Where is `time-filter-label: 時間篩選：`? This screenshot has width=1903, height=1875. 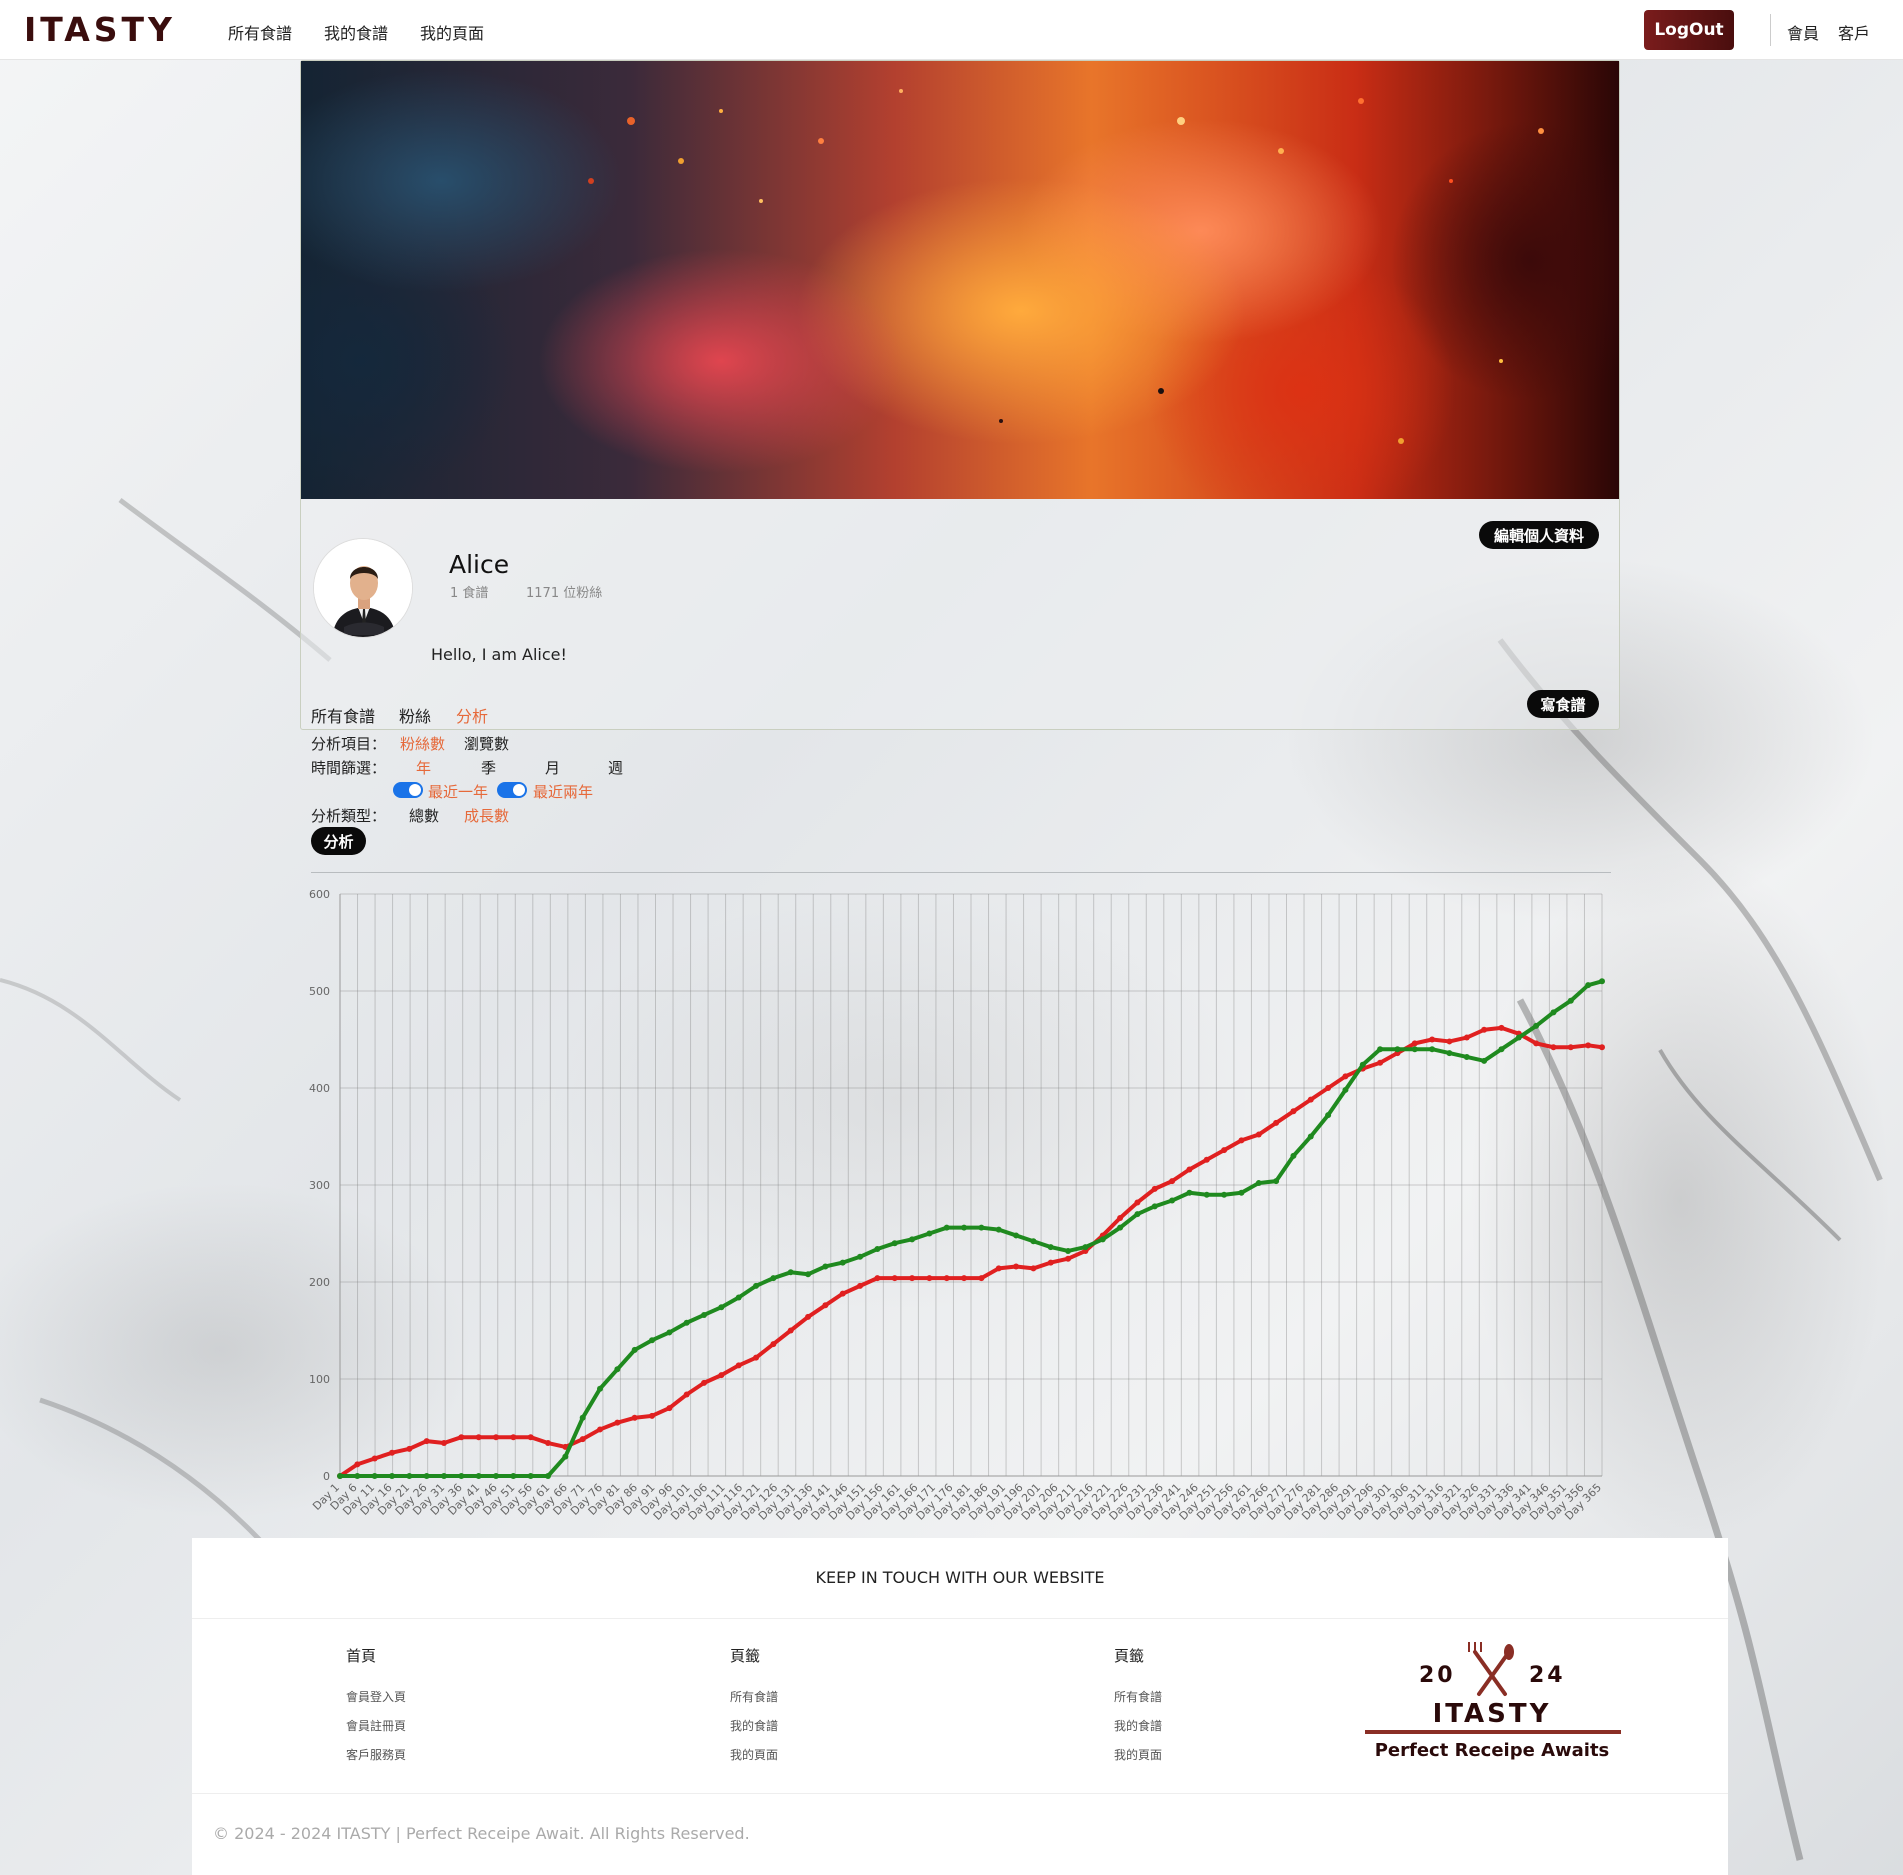 time-filter-label: 時間篩選： is located at coordinates (349, 768).